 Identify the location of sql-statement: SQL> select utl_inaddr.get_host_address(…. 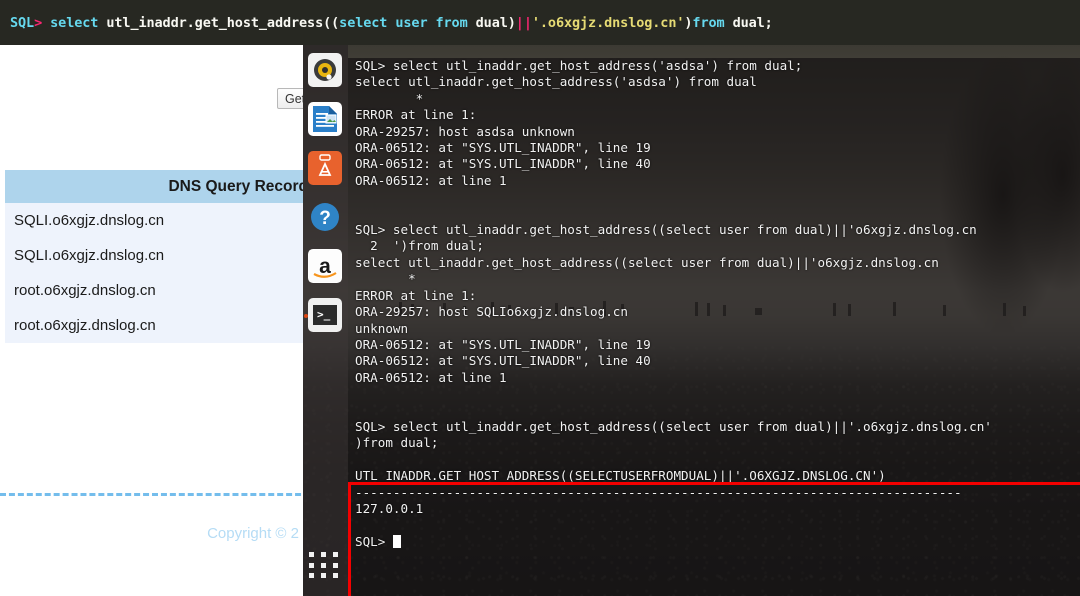
(391, 23).